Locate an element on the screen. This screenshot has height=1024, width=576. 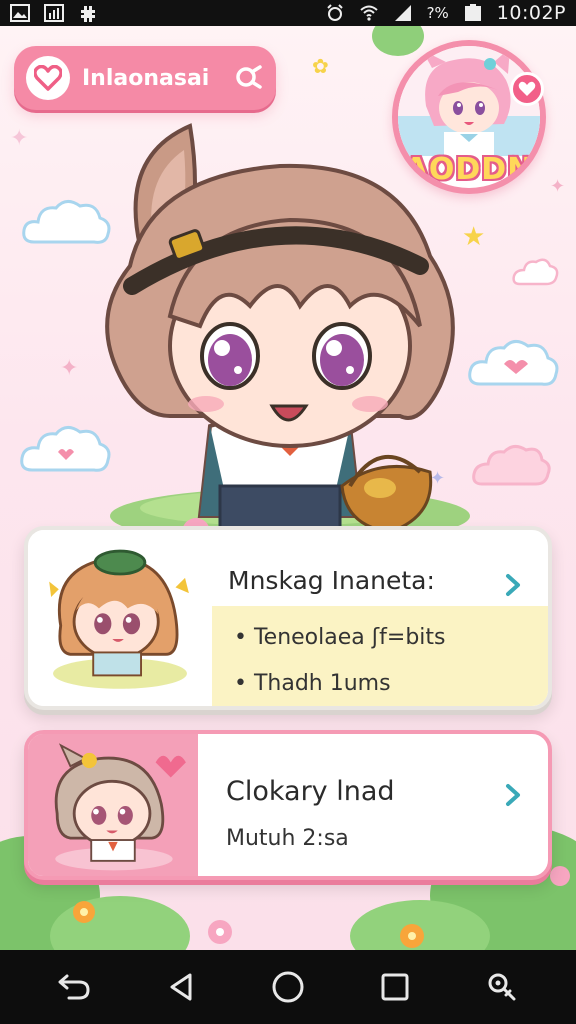
recents-icon is located at coordinates (395, 987).